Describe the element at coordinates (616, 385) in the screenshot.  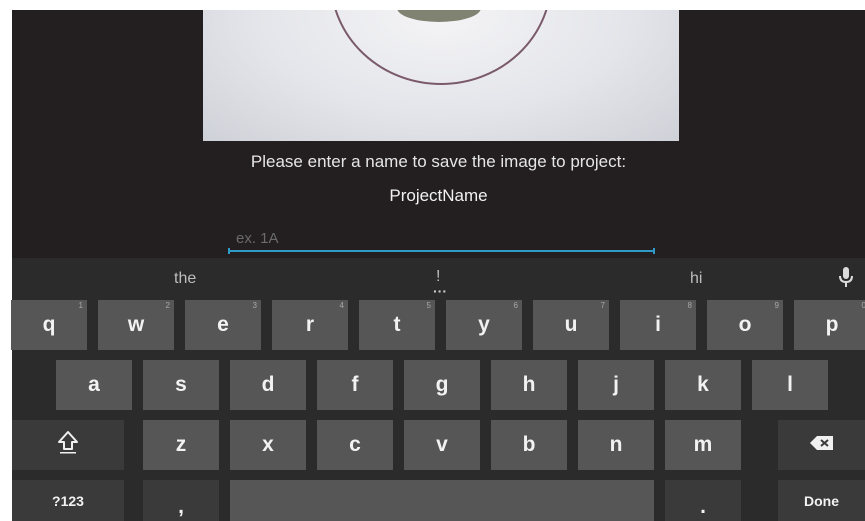
I see `key-j: j` at that location.